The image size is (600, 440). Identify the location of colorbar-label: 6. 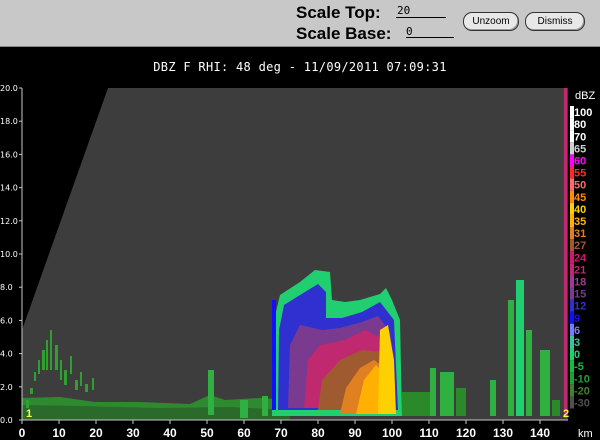
(577, 331).